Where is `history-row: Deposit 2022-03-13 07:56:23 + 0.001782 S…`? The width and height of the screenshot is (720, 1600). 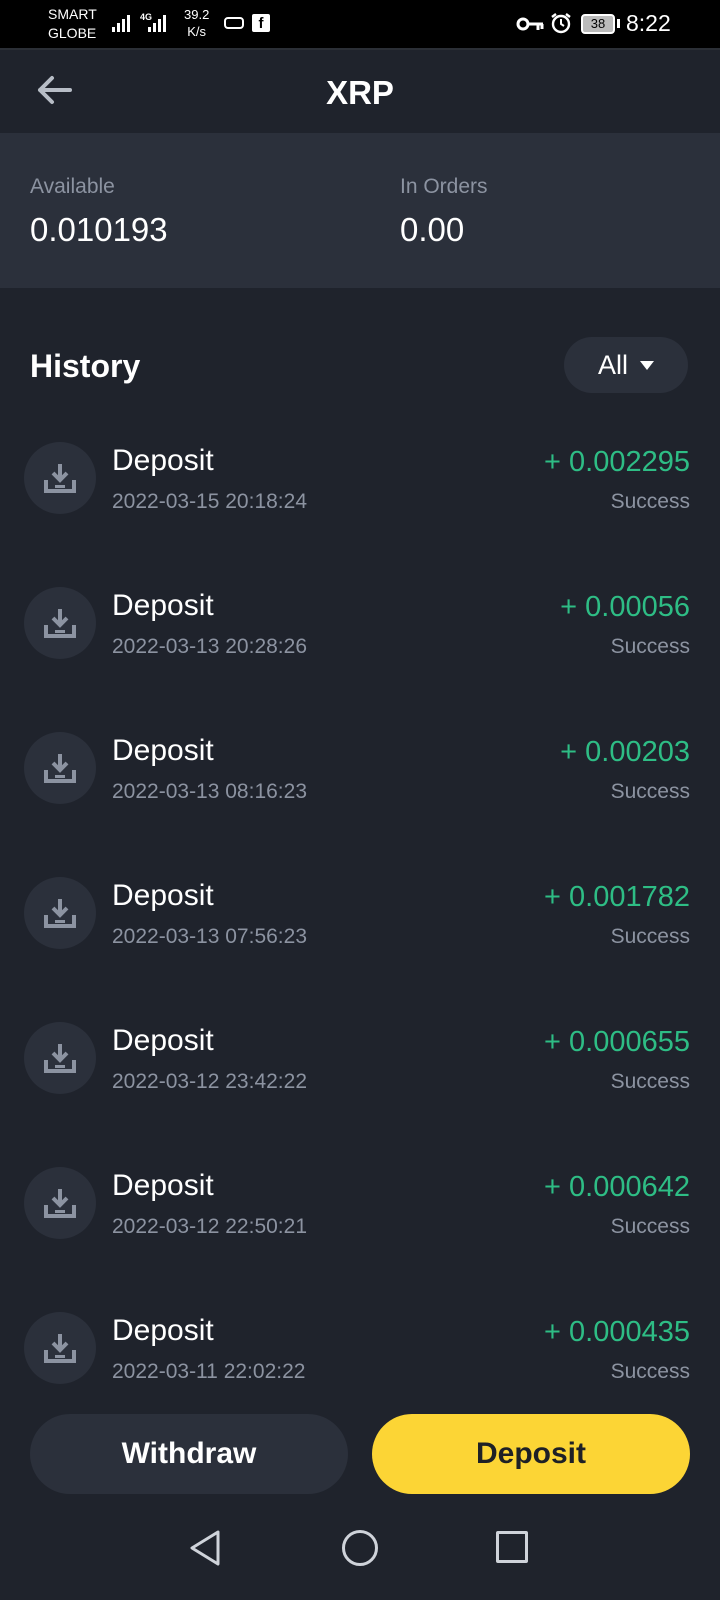 history-row: Deposit 2022-03-13 07:56:23 + 0.001782 S… is located at coordinates (360, 932).